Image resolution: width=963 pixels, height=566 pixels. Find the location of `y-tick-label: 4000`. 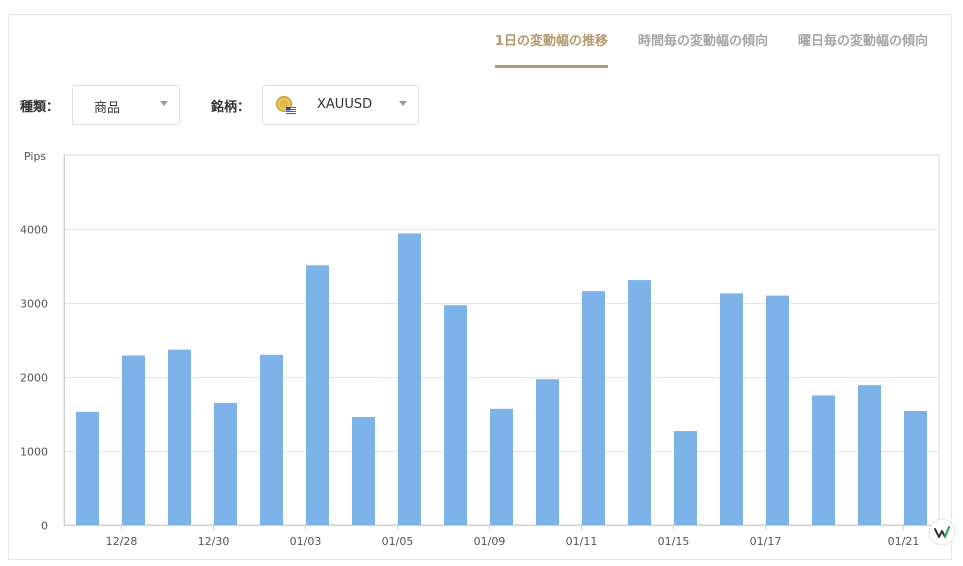

y-tick-label: 4000 is located at coordinates (34, 230).